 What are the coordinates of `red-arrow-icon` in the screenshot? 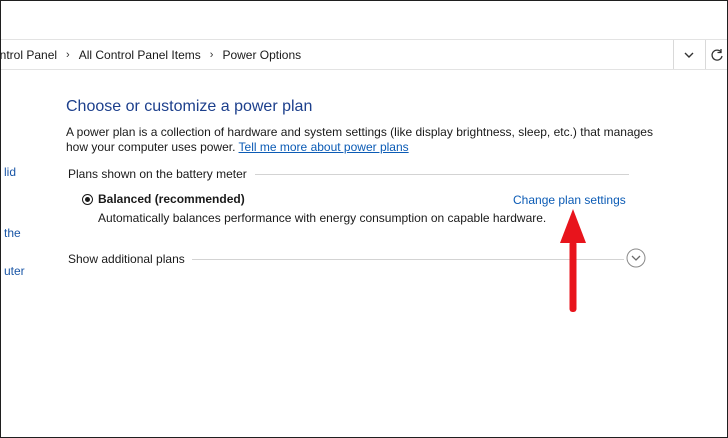 It's located at (573, 260).